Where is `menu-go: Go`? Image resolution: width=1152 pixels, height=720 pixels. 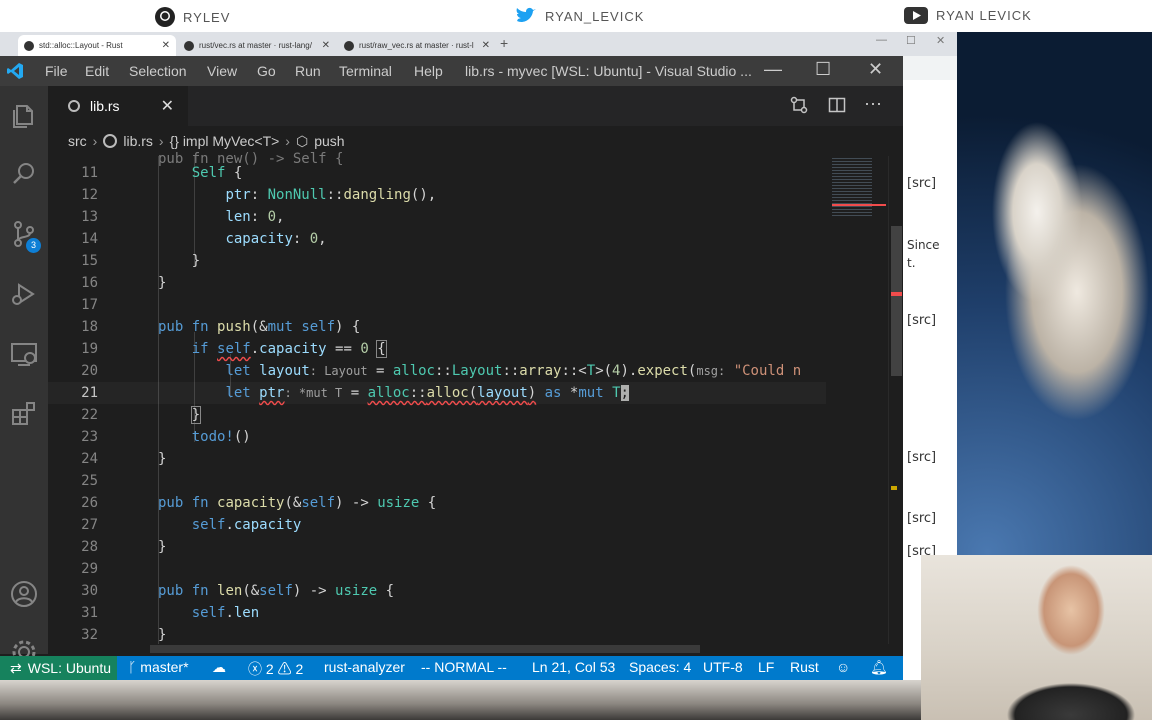 menu-go: Go is located at coordinates (266, 71).